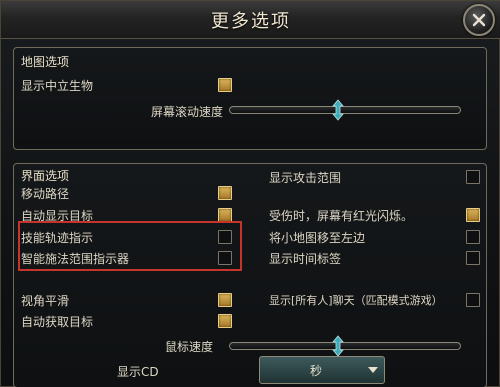 Image resolution: width=500 pixels, height=387 pixels. I want to click on chevron-down-icon, so click(373, 370).